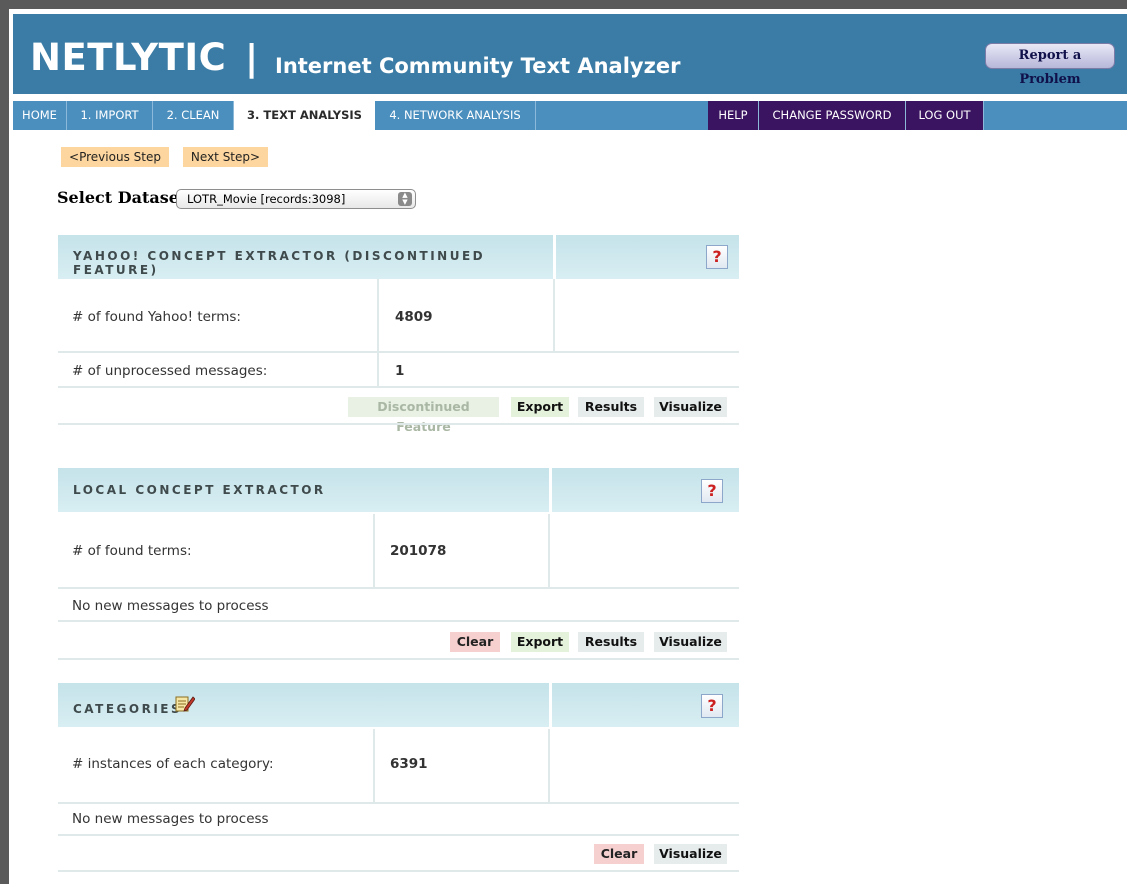 The width and height of the screenshot is (1127, 884). What do you see at coordinates (832, 115) in the screenshot?
I see `nav-change-password: CHANGE PASSWORD` at bounding box center [832, 115].